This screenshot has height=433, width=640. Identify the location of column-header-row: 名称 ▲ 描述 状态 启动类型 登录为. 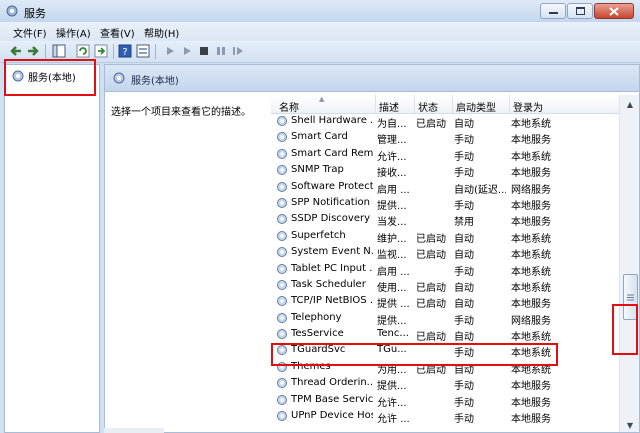
(455, 104).